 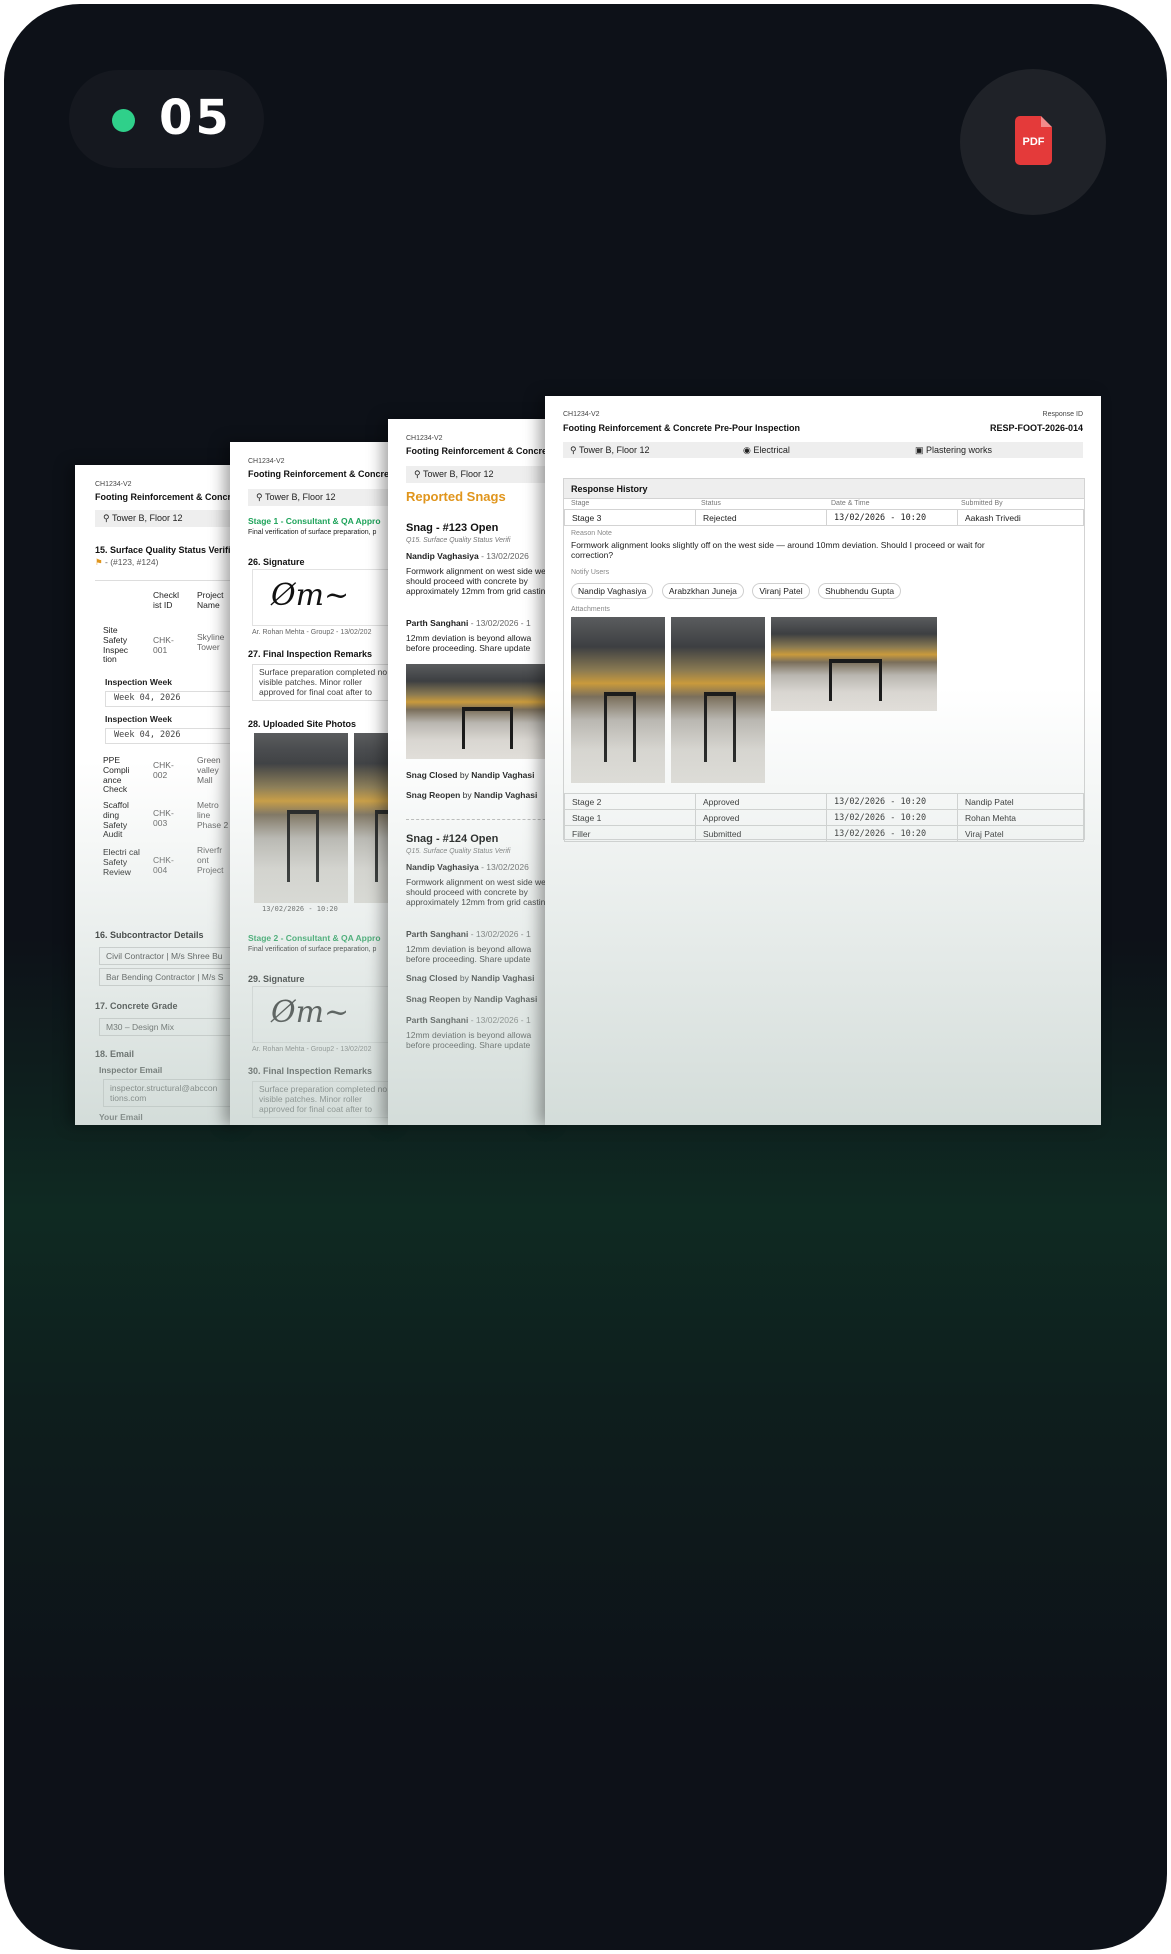 I want to click on snag-reopen-entry: Snag Reopen by Nandip Vaghasi, so click(x=472, y=795).